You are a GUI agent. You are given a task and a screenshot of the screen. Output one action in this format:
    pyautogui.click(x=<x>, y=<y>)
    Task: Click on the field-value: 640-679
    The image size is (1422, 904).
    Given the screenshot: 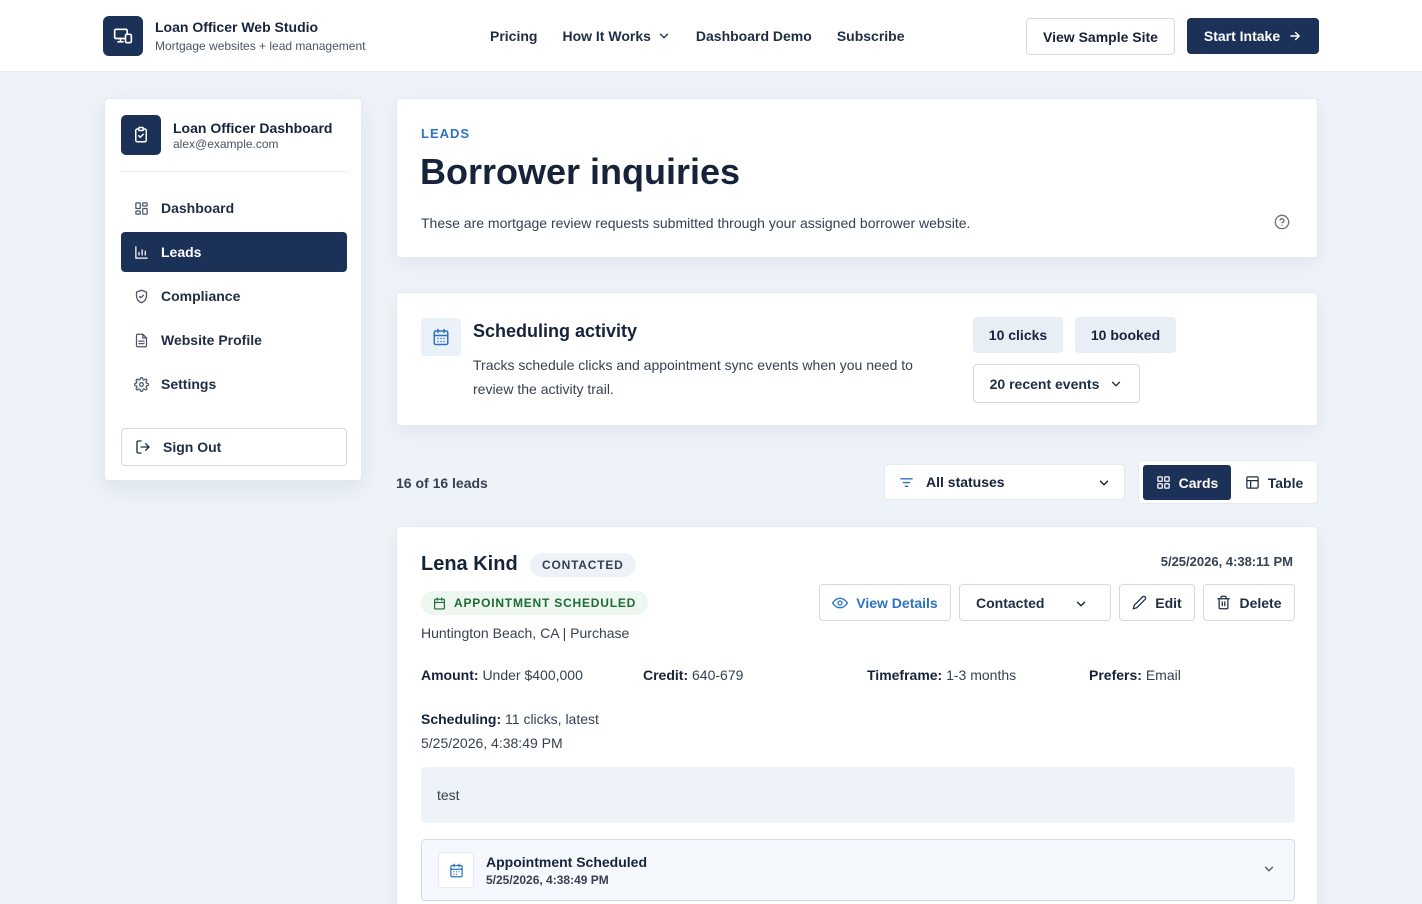 What is the action you would take?
    pyautogui.click(x=718, y=675)
    